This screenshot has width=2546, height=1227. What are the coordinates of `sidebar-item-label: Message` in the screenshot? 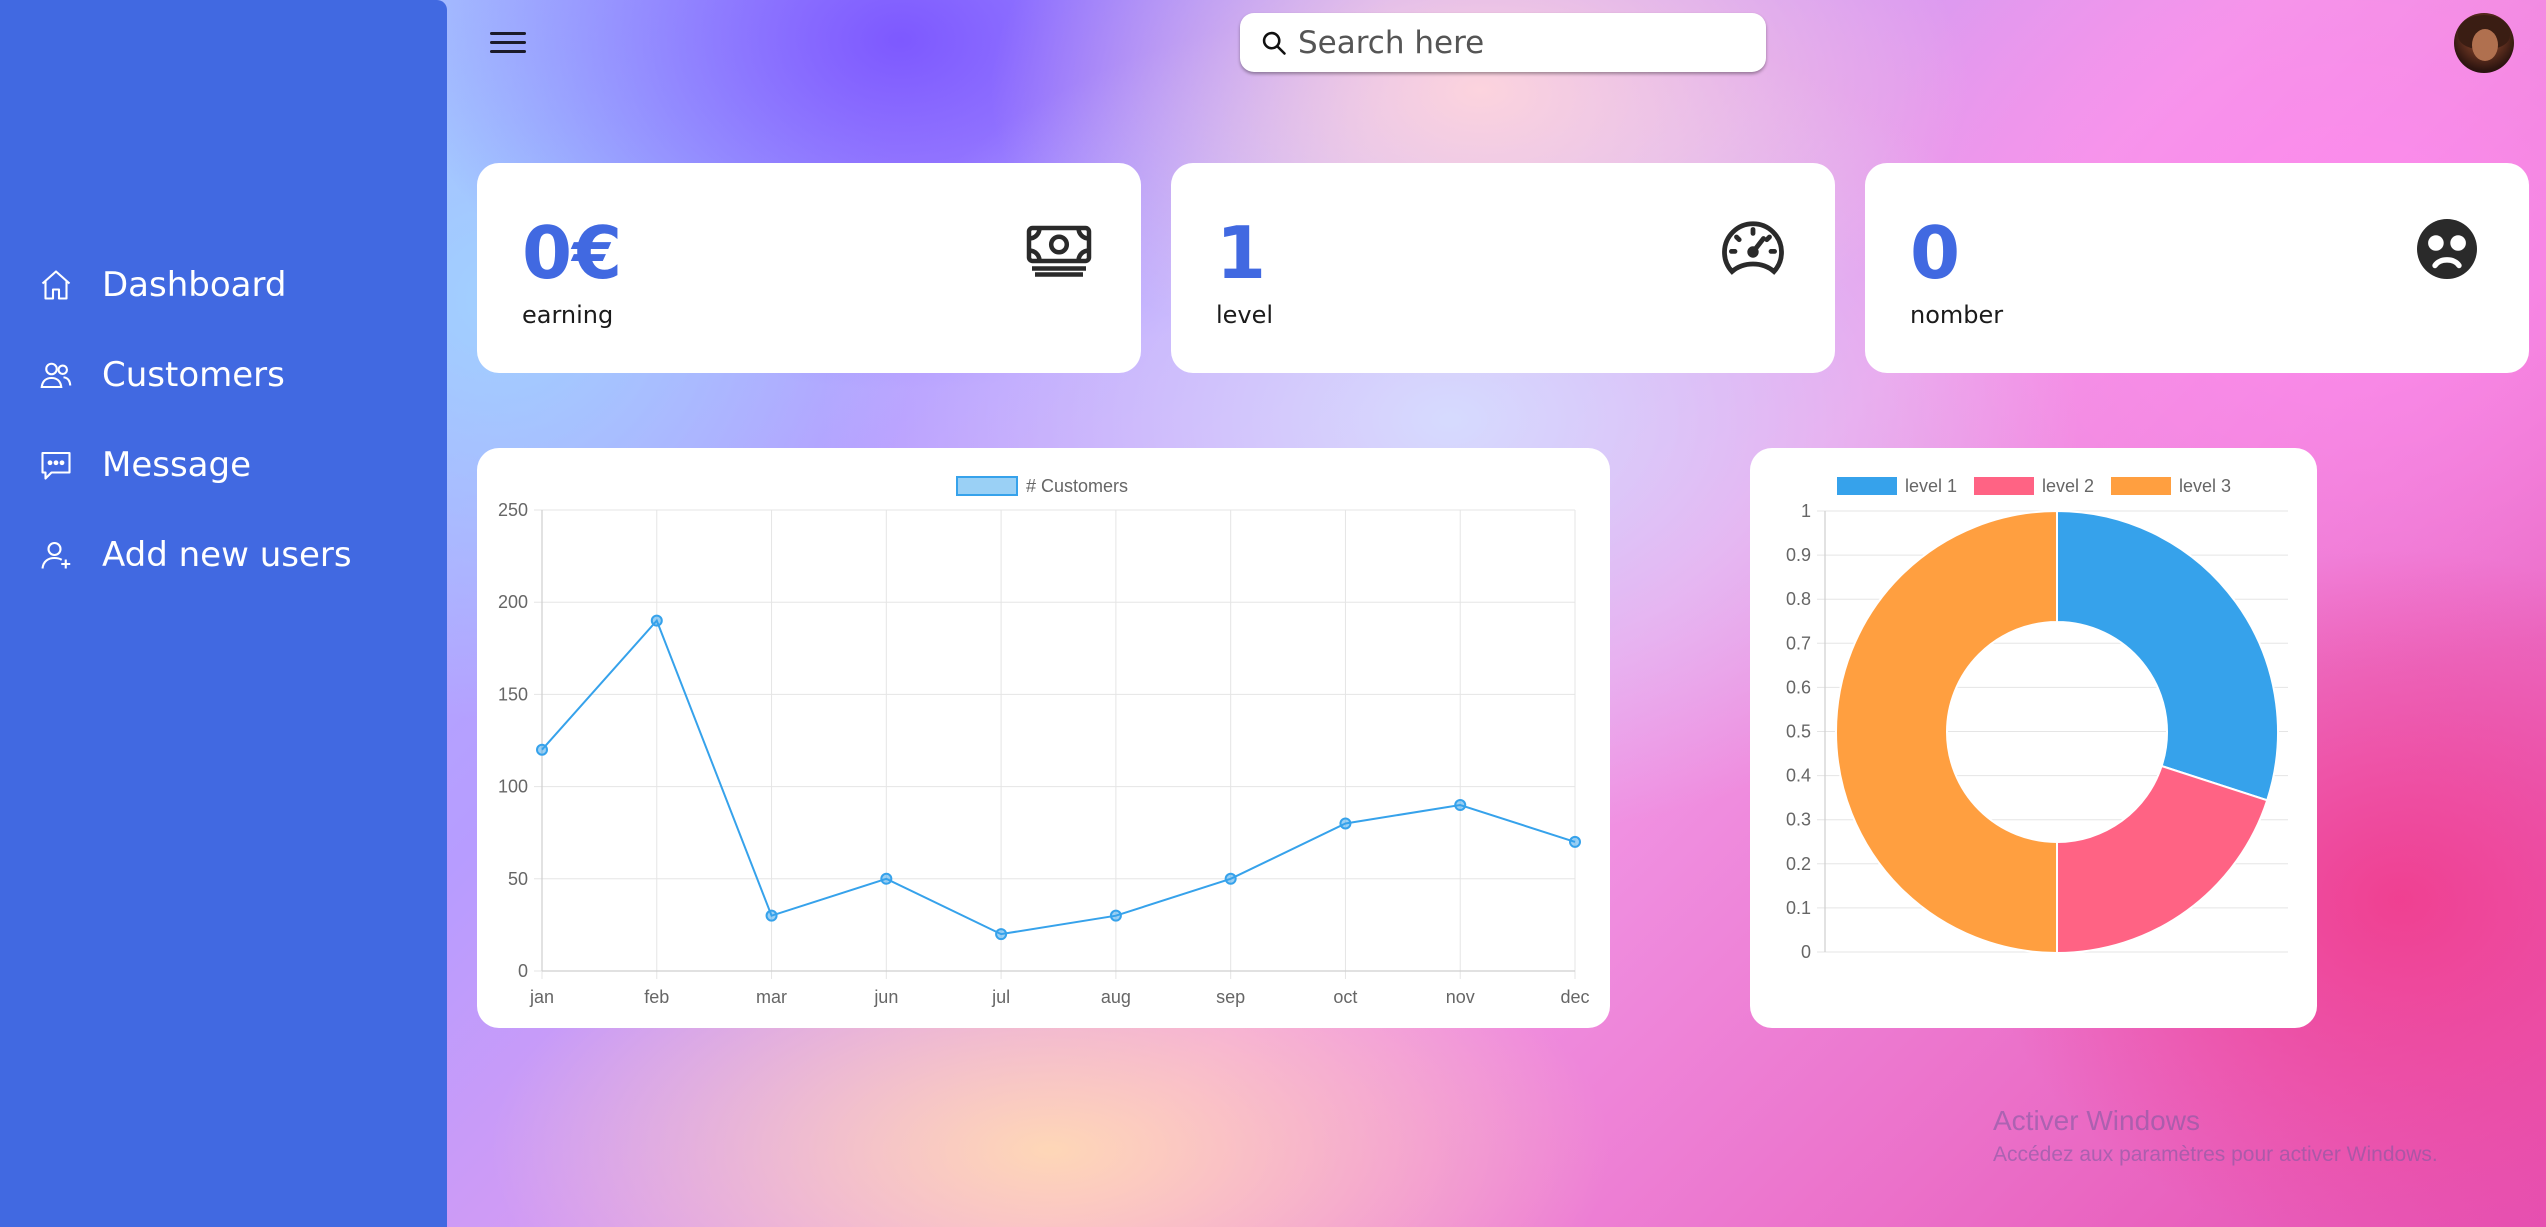 It's located at (177, 465).